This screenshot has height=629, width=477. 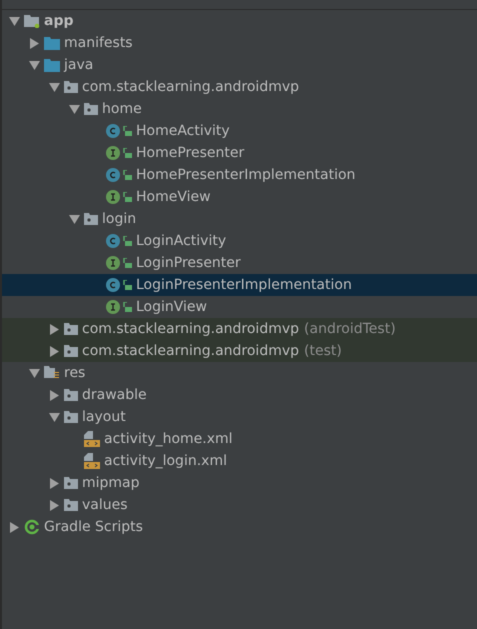 I want to click on tree-item-label: home, so click(x=122, y=109).